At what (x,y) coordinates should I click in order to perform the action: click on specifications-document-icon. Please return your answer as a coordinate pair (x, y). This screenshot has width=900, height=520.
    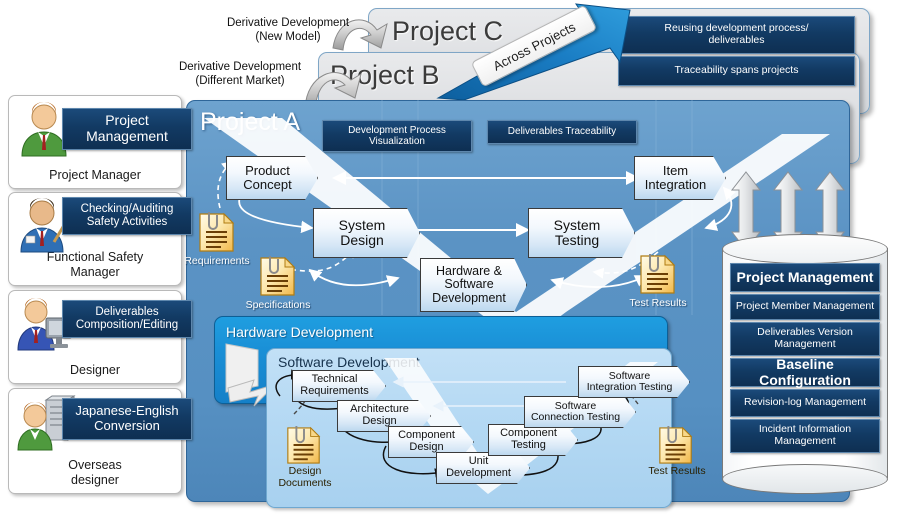
    Looking at the image, I should click on (278, 276).